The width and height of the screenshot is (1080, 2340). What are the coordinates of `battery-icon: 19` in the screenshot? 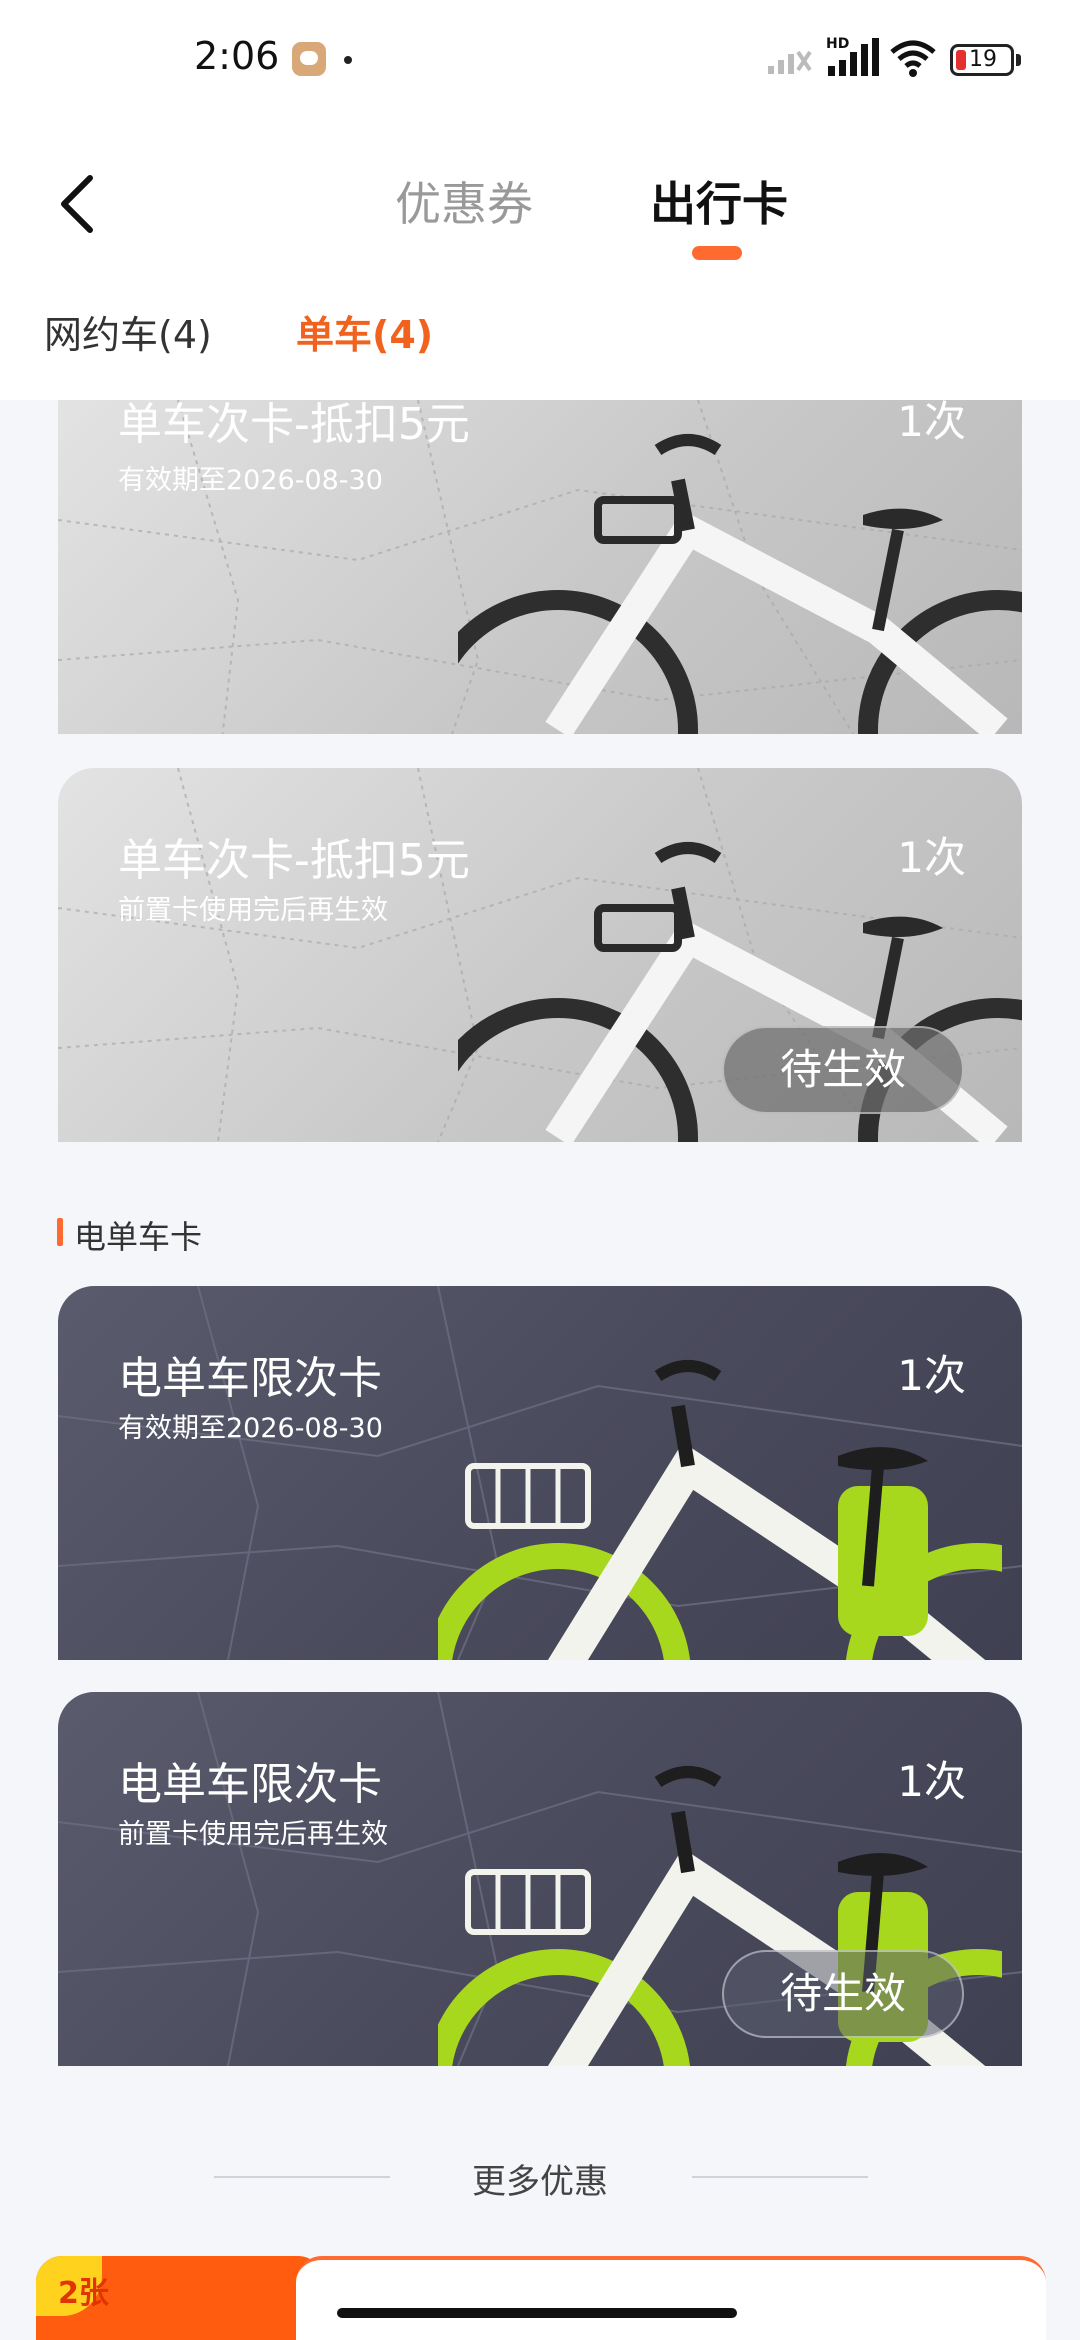 It's located at (982, 60).